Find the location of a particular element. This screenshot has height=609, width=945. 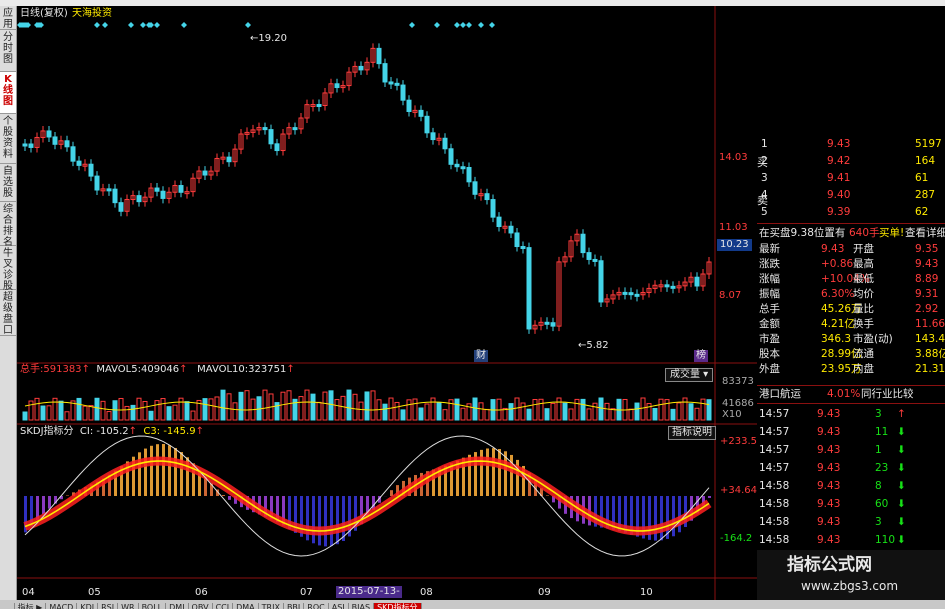

order-note-link: 查看详细 is located at coordinates (925, 233).